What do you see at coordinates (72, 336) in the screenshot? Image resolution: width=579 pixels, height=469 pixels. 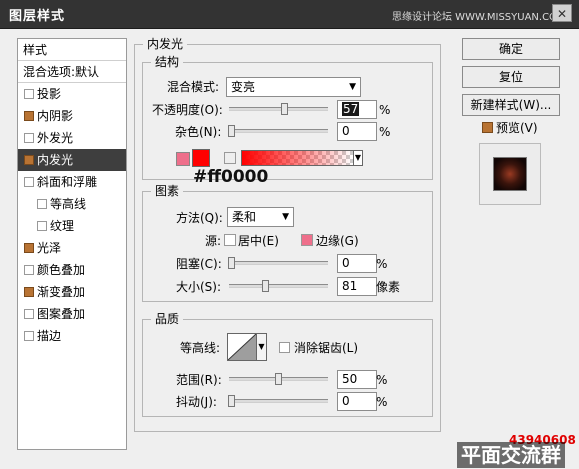 I see `style-list-item: 描边` at bounding box center [72, 336].